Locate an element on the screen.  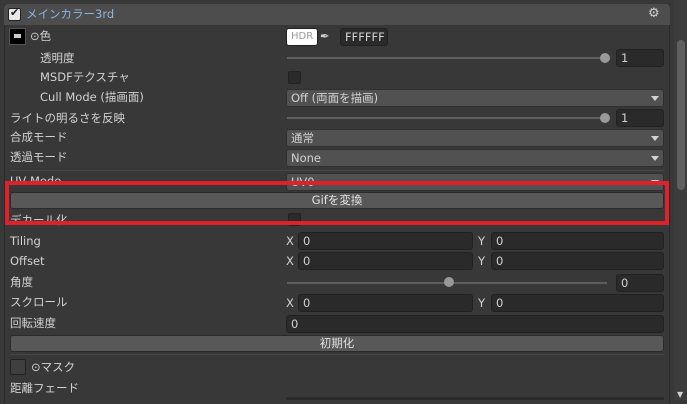
enable-checkbox: ✔ is located at coordinates (14, 13).